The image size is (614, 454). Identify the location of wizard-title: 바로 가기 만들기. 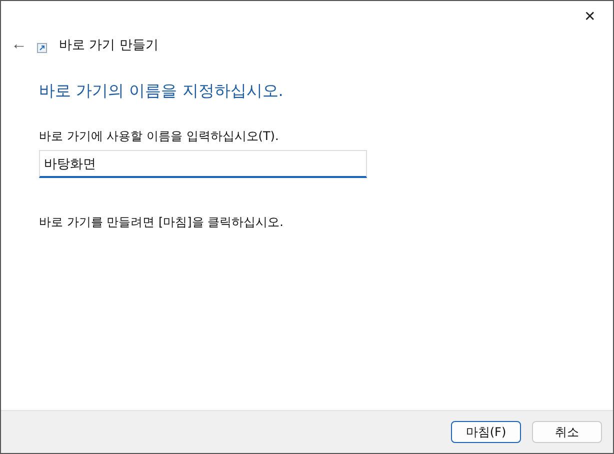
(108, 45).